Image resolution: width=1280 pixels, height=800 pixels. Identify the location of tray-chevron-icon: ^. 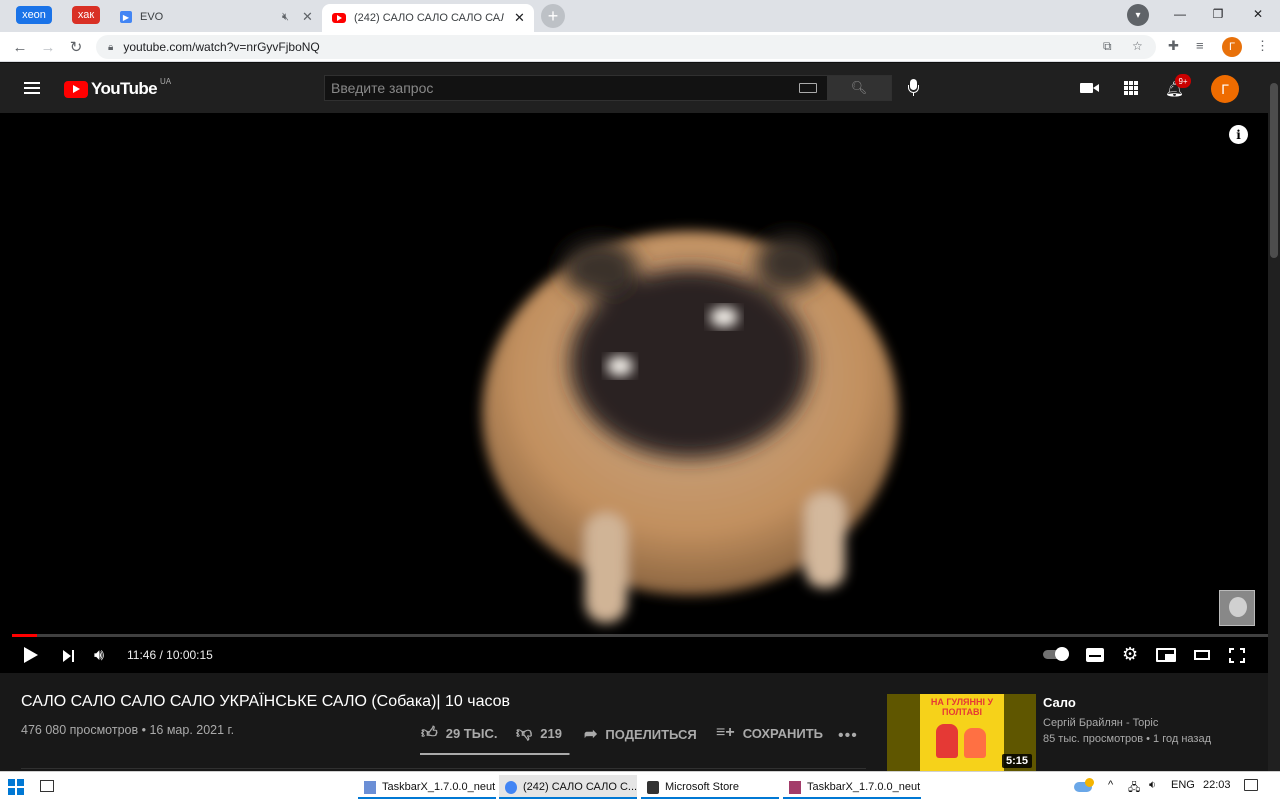
(1110, 785).